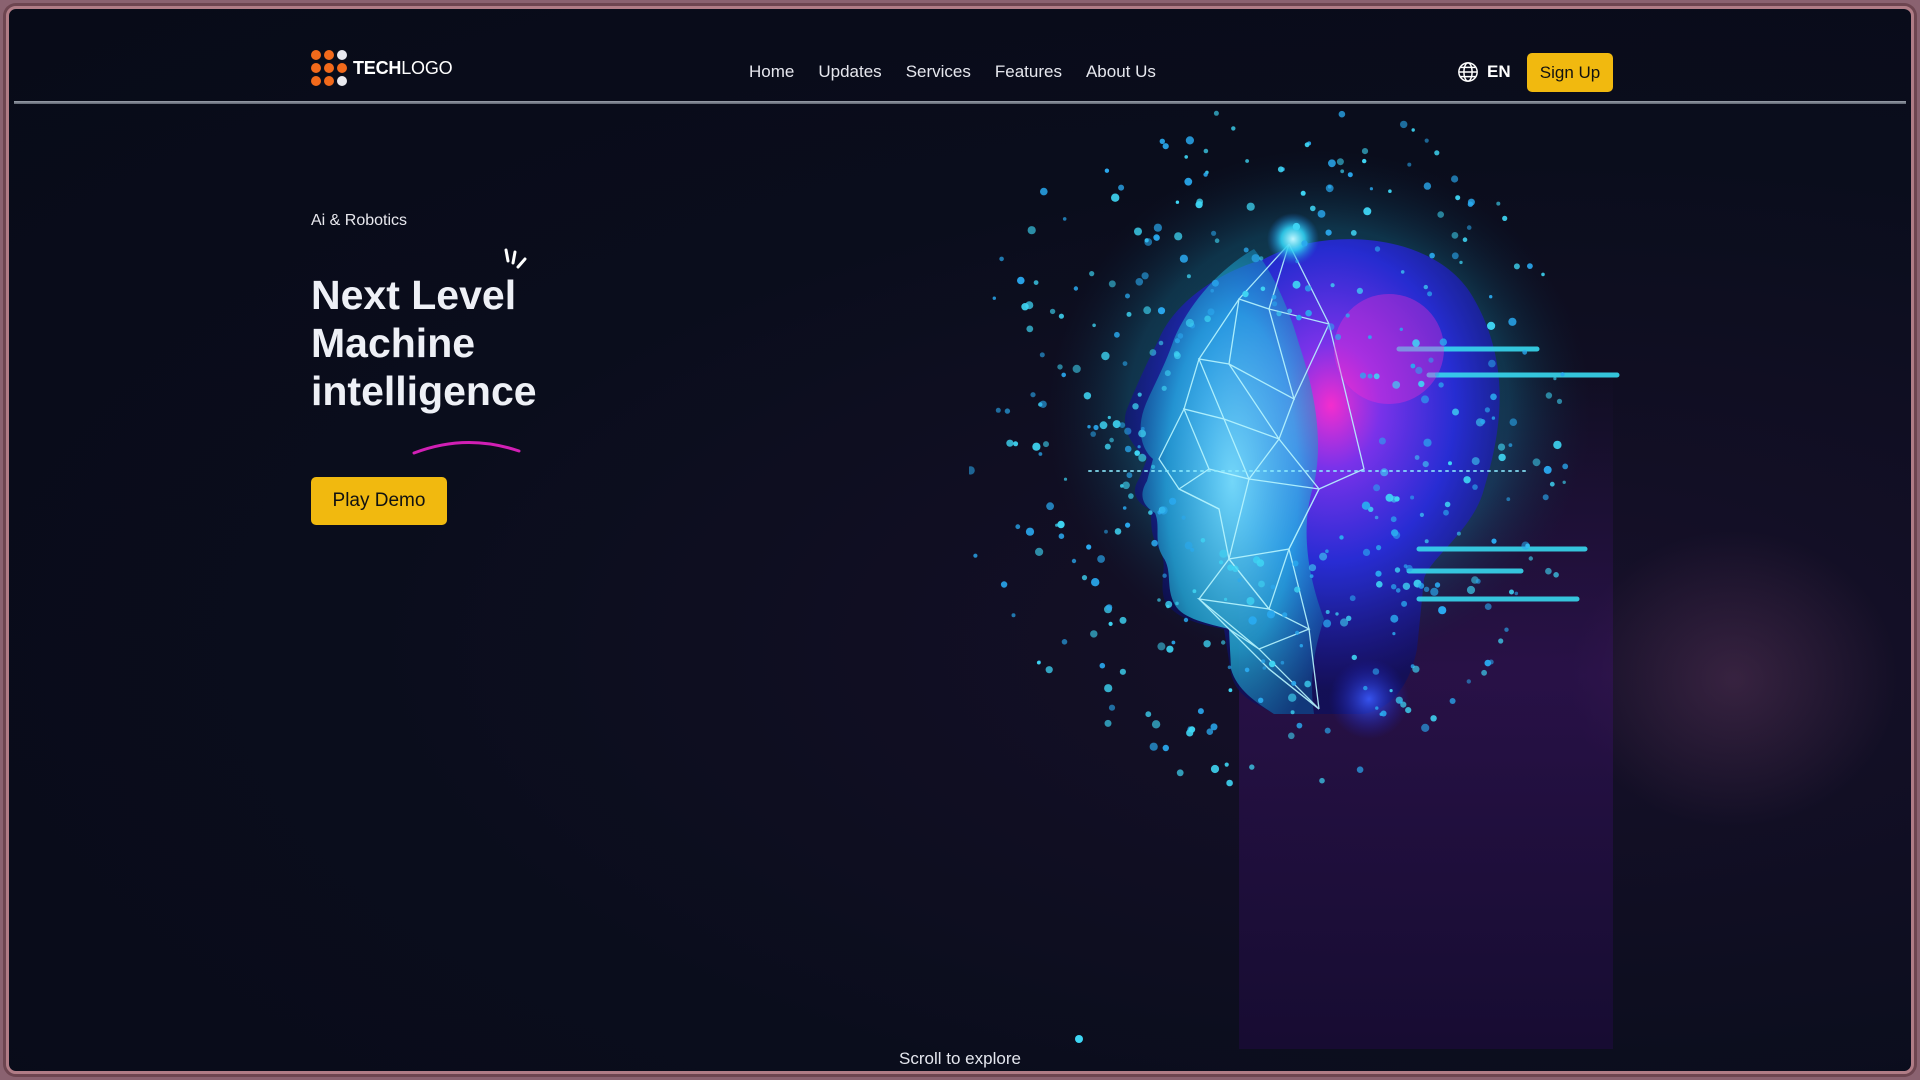 The height and width of the screenshot is (1080, 1920). Describe the element at coordinates (466, 447) in the screenshot. I see `underline-swoosh` at that location.